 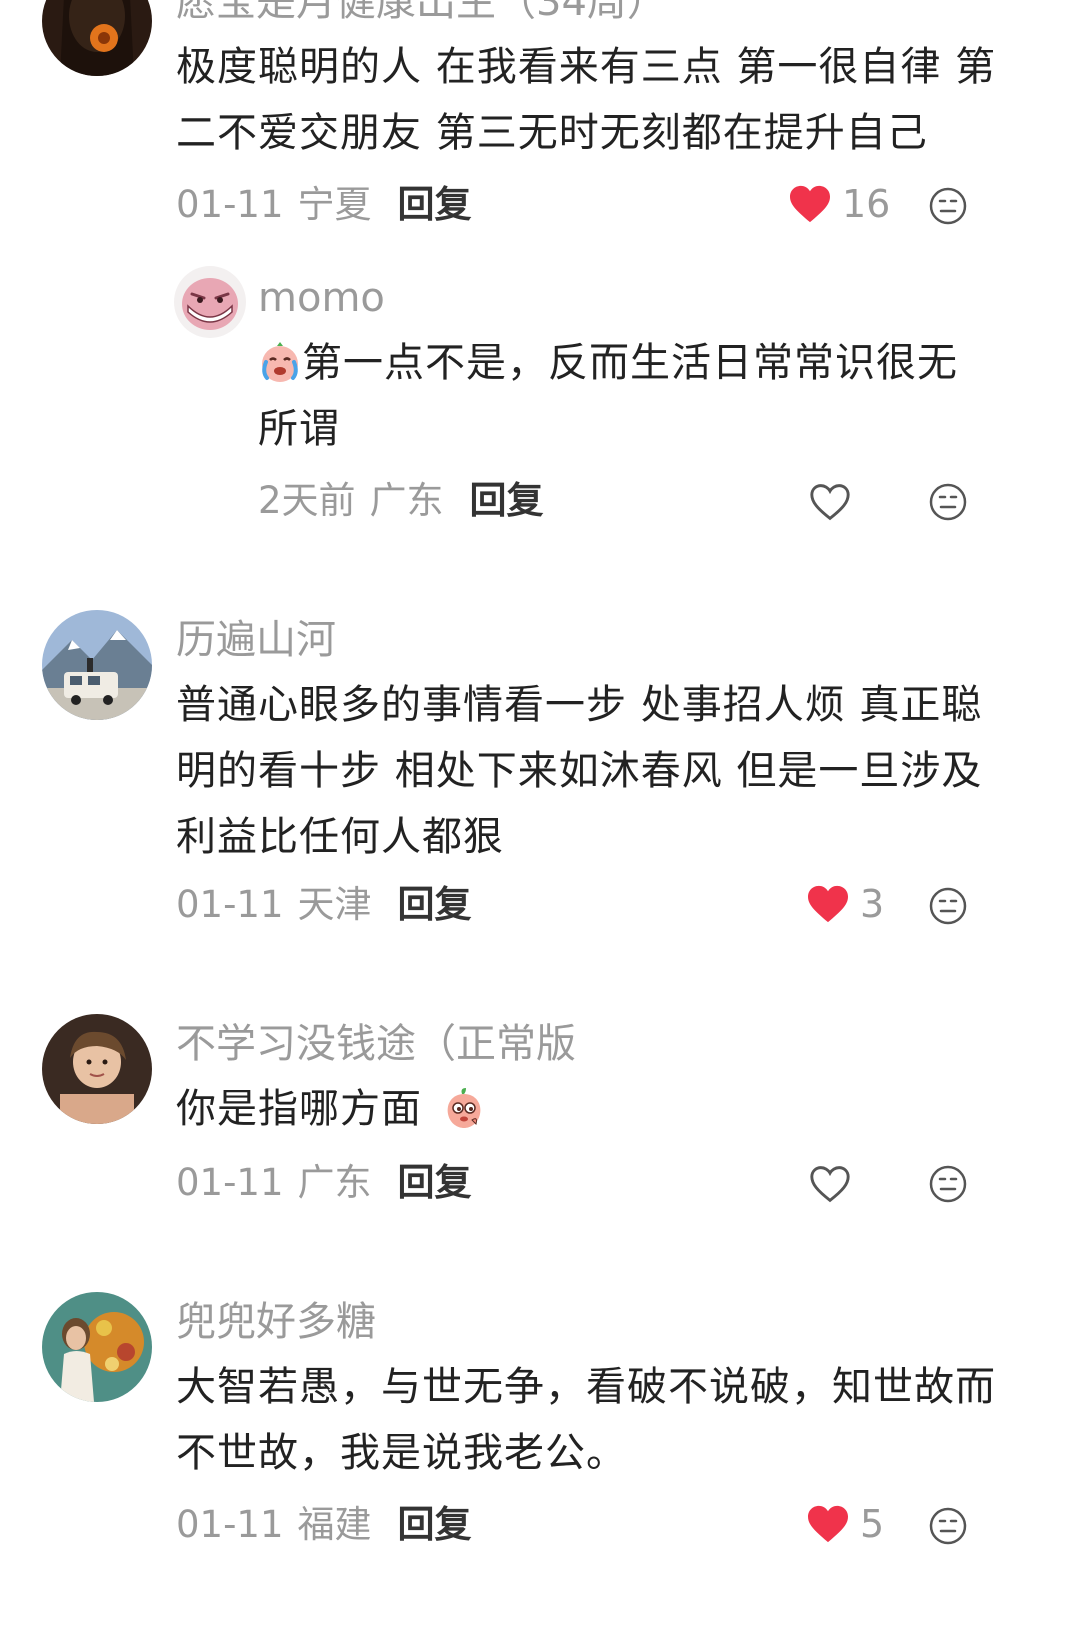 What do you see at coordinates (586, 1420) in the screenshot?
I see `comment-text: 大智若愚，与世无争，看破不说破，知世故而不世故，我是说我老公。` at bounding box center [586, 1420].